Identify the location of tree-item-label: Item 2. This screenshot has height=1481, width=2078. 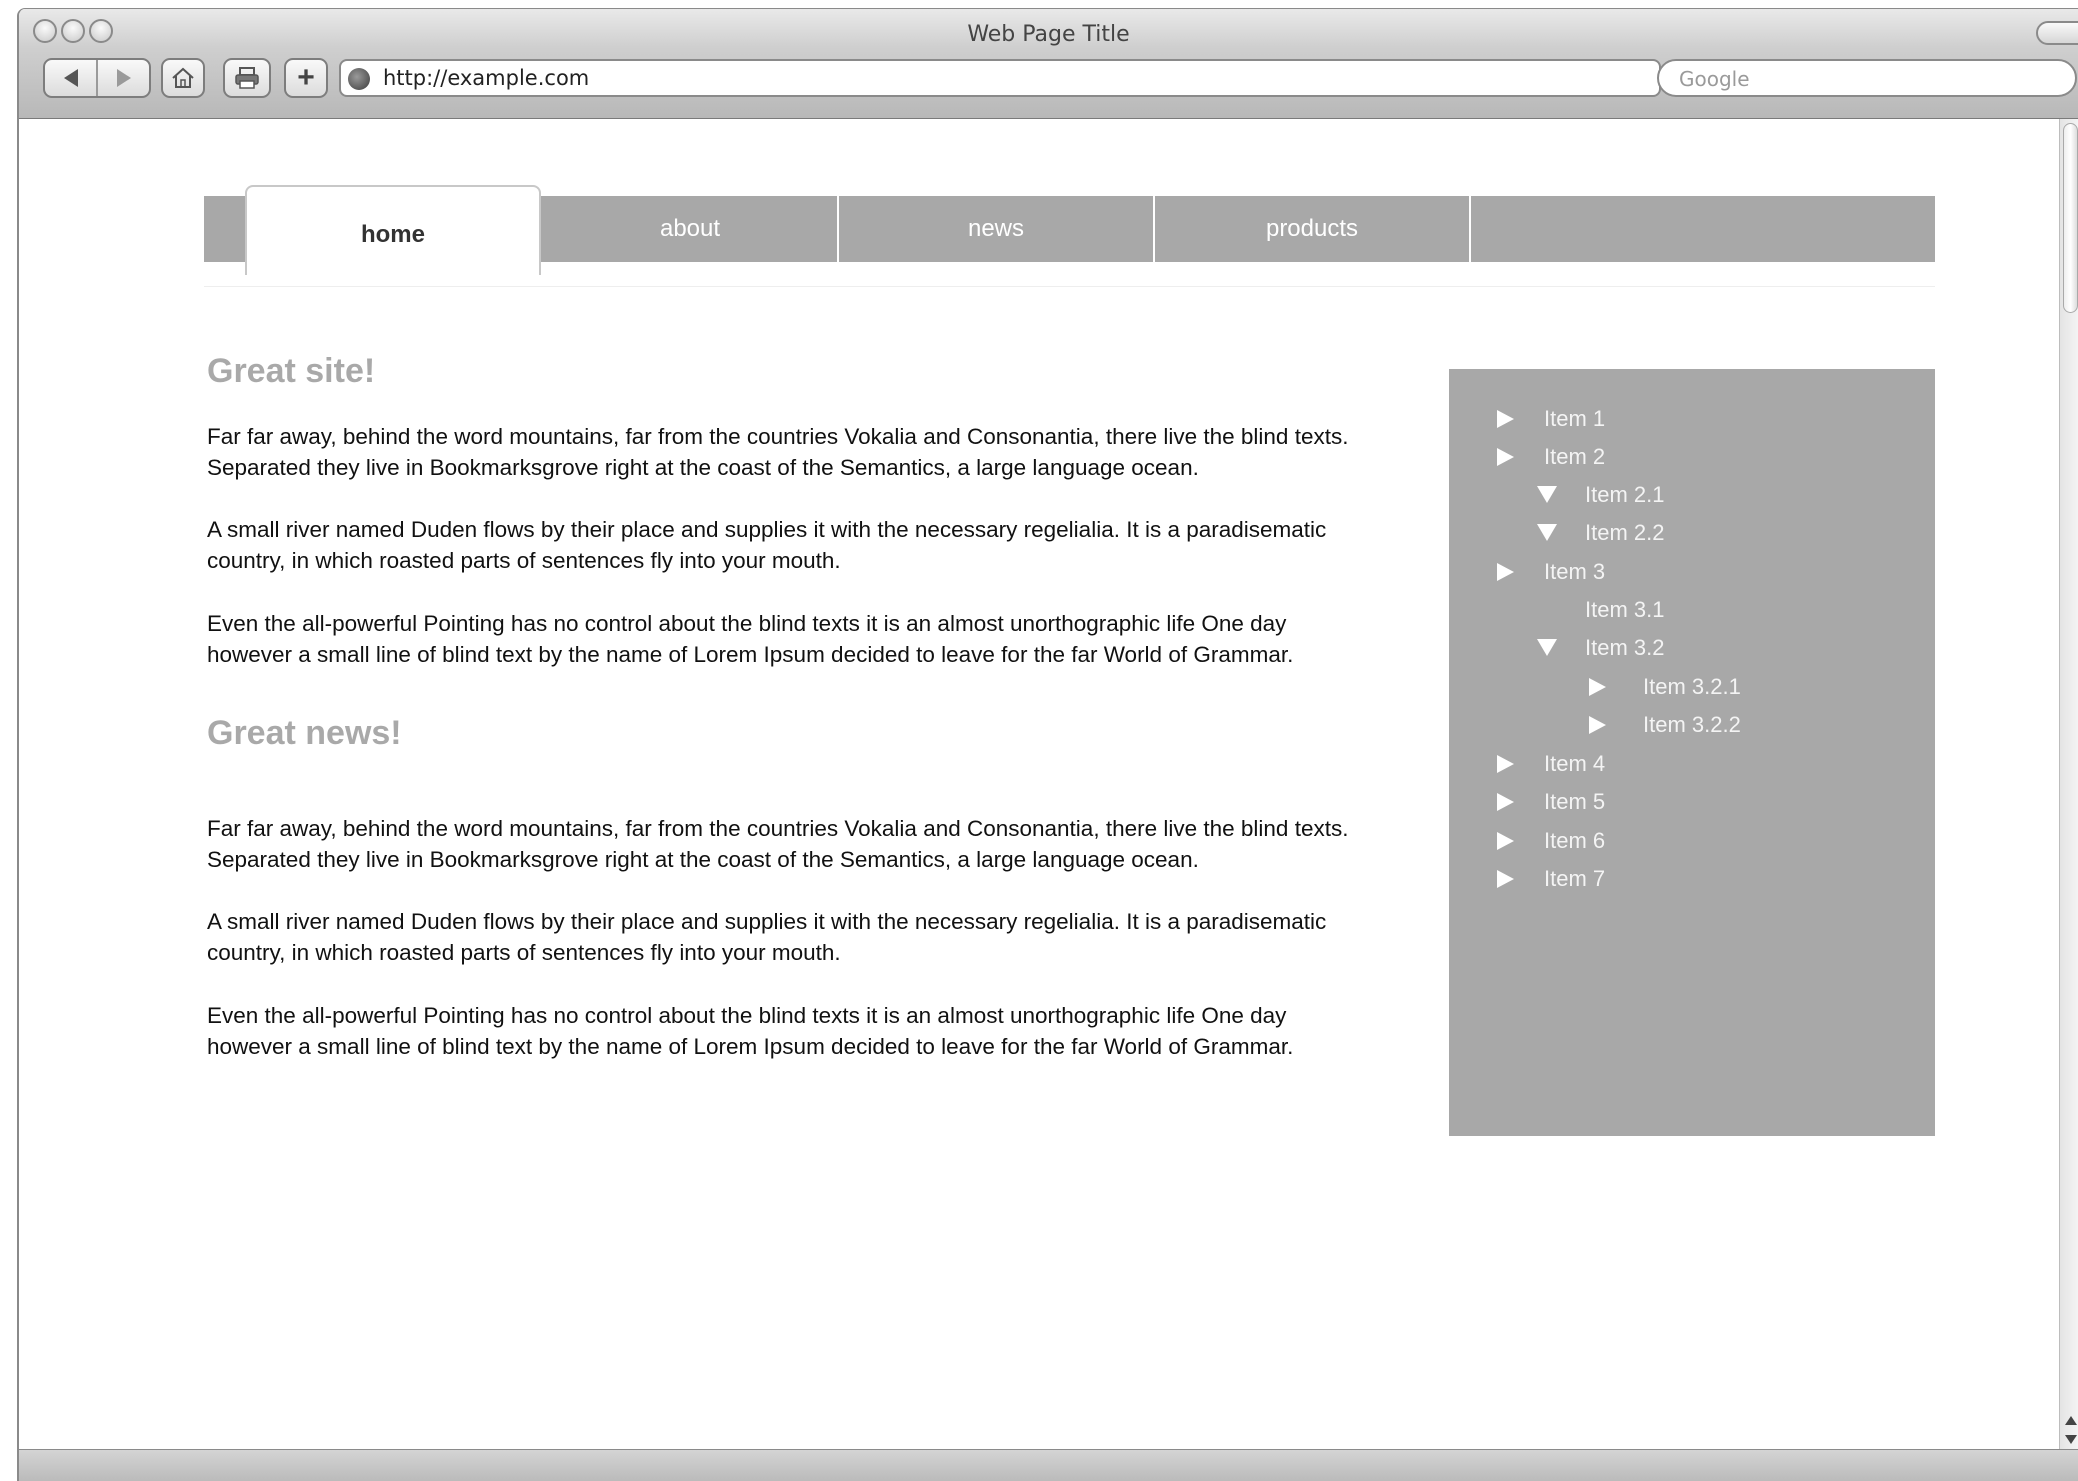
(1575, 456).